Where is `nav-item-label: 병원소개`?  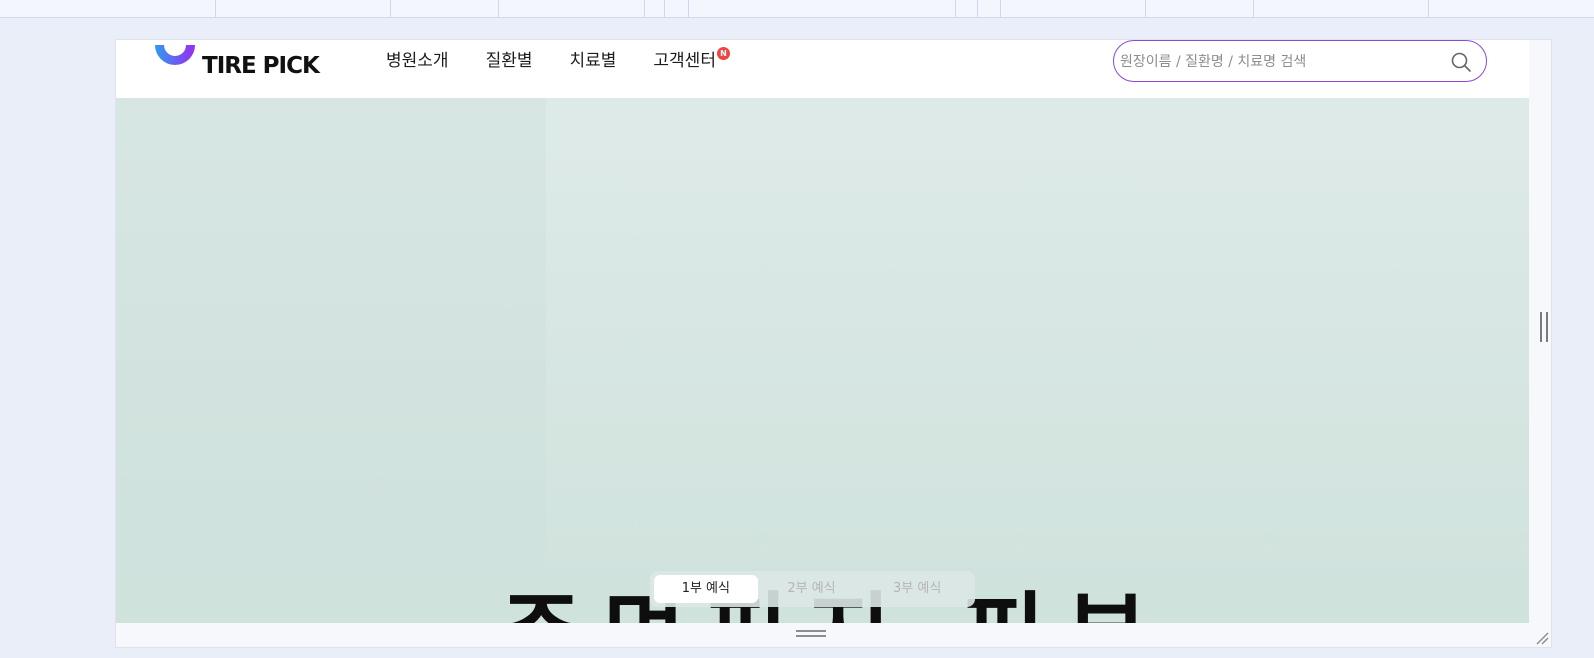
nav-item-label: 병원소개 is located at coordinates (417, 61).